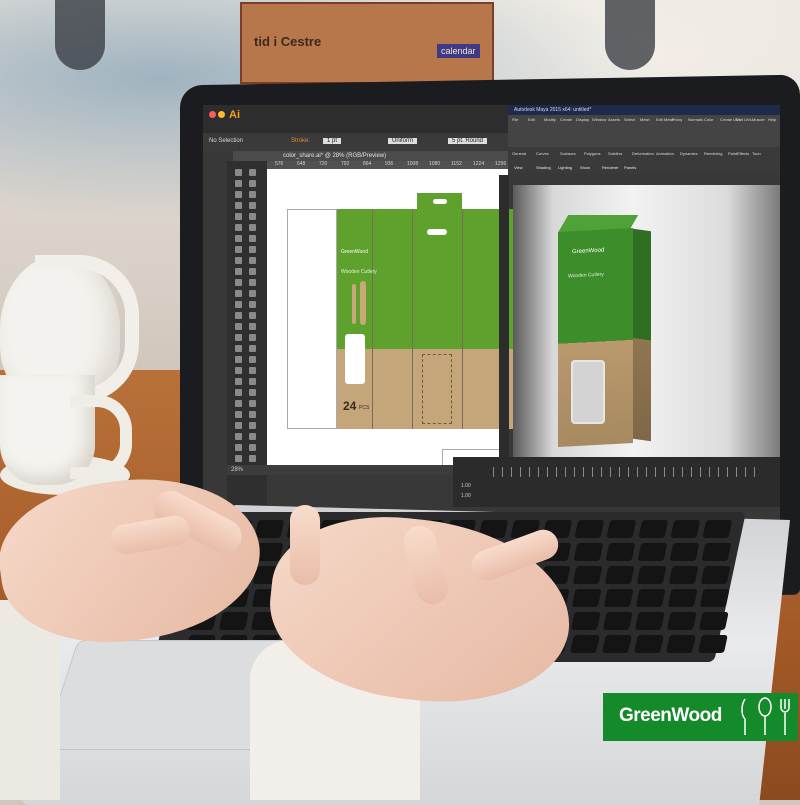 This screenshot has width=800, height=805. I want to click on viewport-menu-item: View, so click(518, 167).